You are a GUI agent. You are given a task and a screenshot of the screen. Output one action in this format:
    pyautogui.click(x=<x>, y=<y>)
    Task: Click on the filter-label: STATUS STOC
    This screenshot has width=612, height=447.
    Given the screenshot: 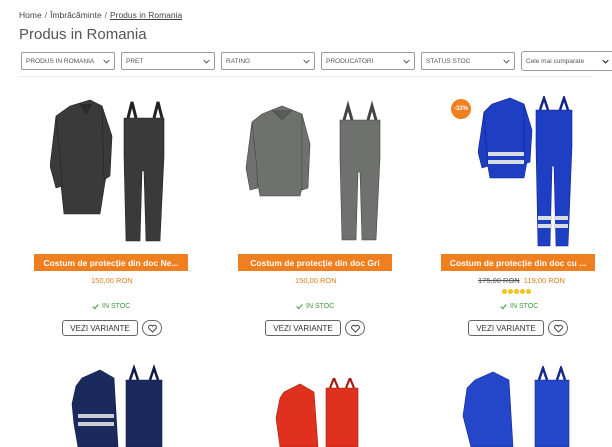 What is the action you would take?
    pyautogui.click(x=448, y=61)
    